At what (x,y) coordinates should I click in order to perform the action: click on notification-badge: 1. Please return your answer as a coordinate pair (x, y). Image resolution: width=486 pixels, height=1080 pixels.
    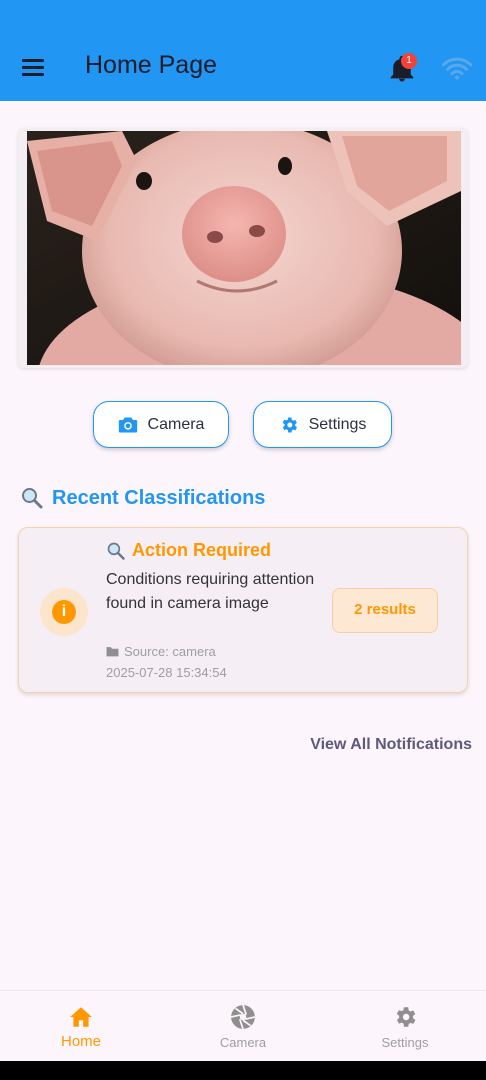
    Looking at the image, I should click on (409, 61).